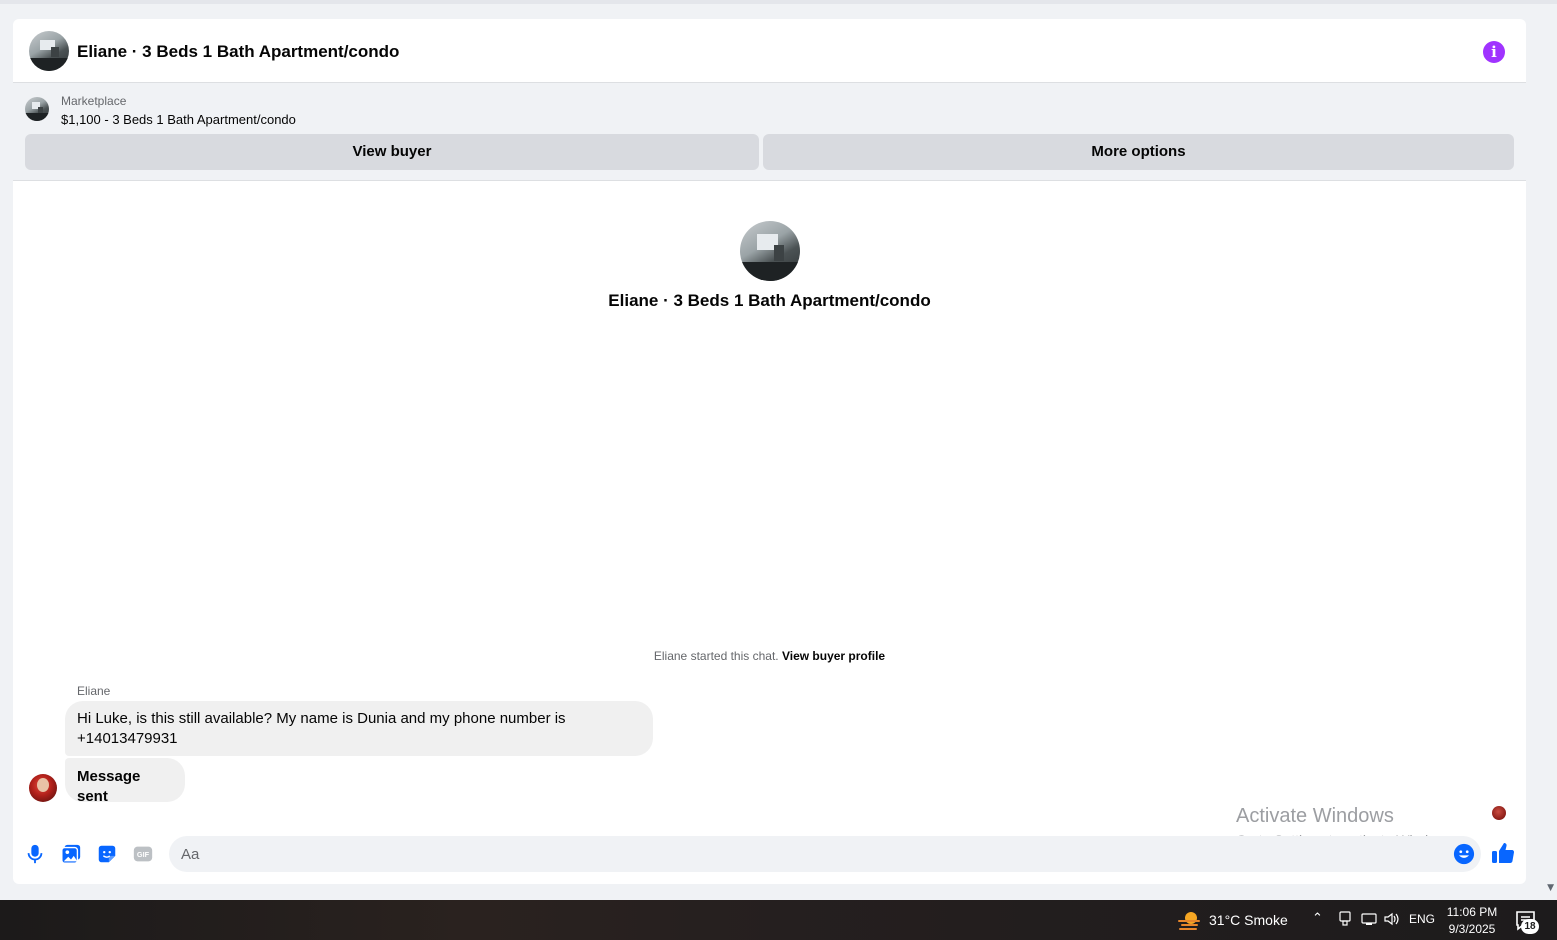 The height and width of the screenshot is (940, 1557). I want to click on chat-started-text: Eliane started this chat., so click(716, 656).